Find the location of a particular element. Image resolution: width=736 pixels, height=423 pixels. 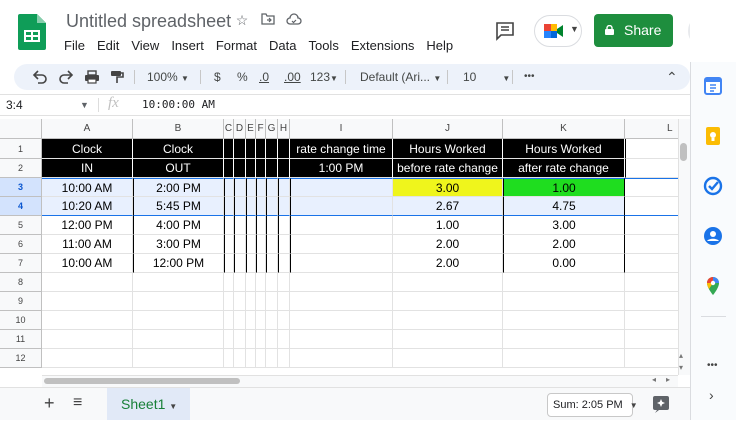

cell-l7 is located at coordinates (651, 263).